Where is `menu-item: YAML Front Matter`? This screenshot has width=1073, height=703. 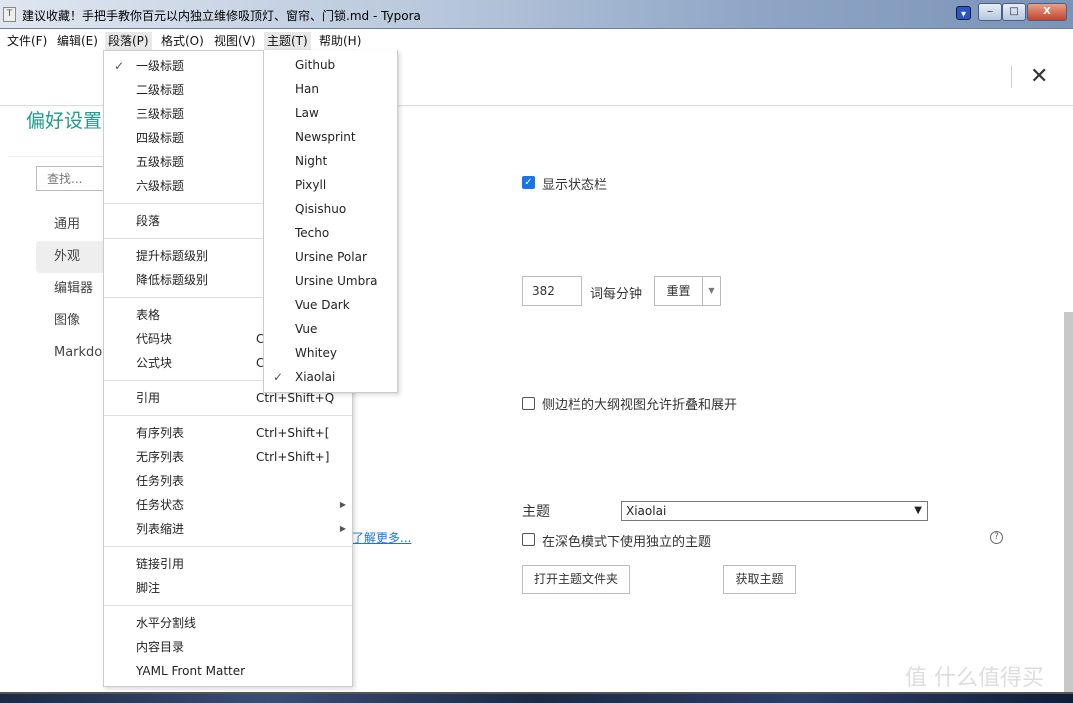
menu-item: YAML Front Matter is located at coordinates (228, 671).